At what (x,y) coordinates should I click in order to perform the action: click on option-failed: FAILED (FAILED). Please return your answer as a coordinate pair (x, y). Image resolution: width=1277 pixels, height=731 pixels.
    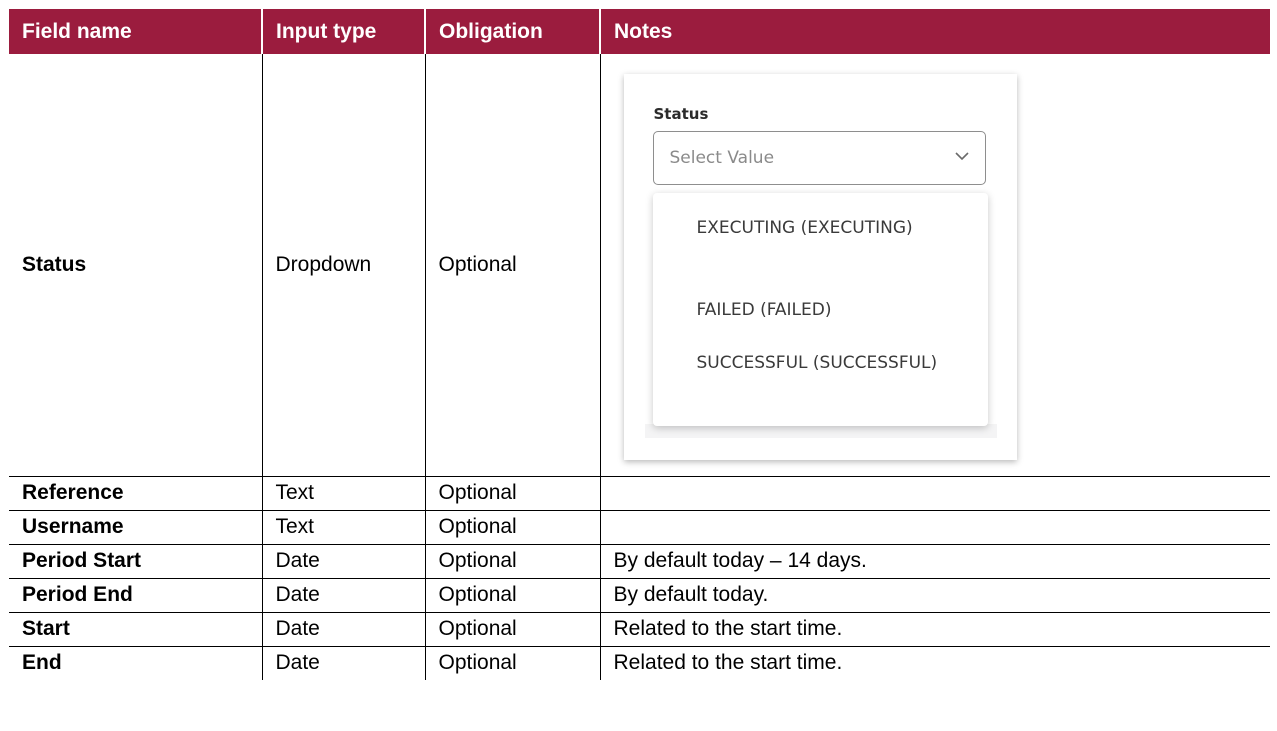
    Looking at the image, I should click on (827, 310).